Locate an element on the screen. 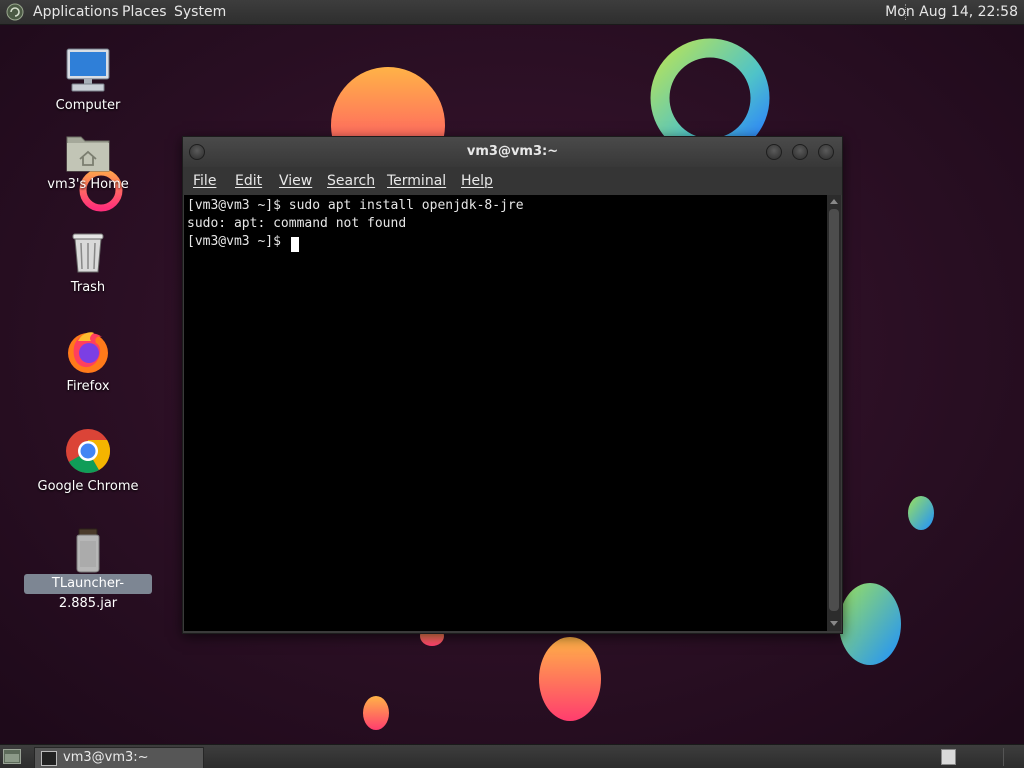  menu-file: File is located at coordinates (204, 181).